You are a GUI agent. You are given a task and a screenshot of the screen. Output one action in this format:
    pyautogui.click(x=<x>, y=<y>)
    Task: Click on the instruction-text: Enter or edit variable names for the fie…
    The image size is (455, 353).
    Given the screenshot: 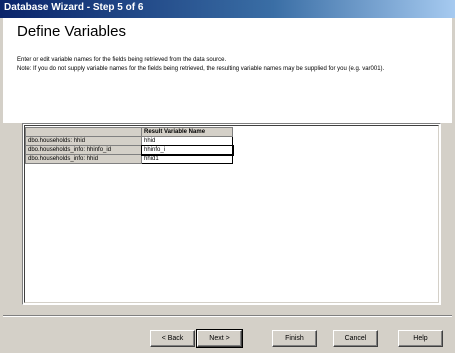 What is the action you would take?
    pyautogui.click(x=122, y=60)
    